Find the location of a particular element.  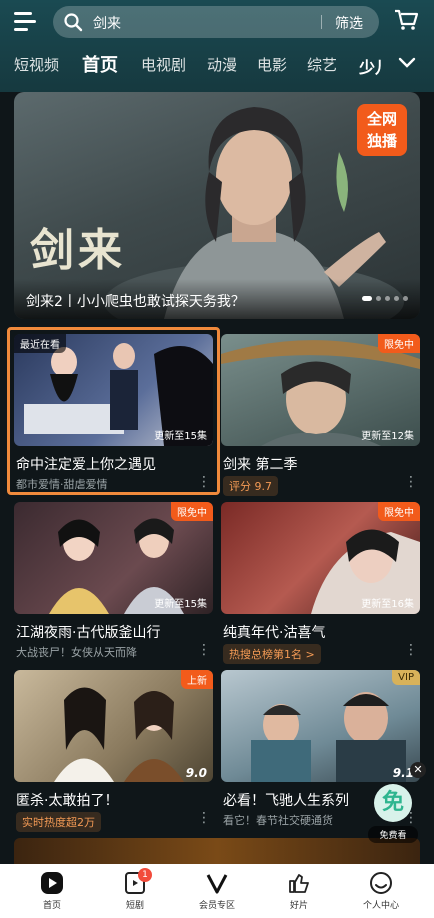

tab-anime: 动漫 is located at coordinates (222, 64).